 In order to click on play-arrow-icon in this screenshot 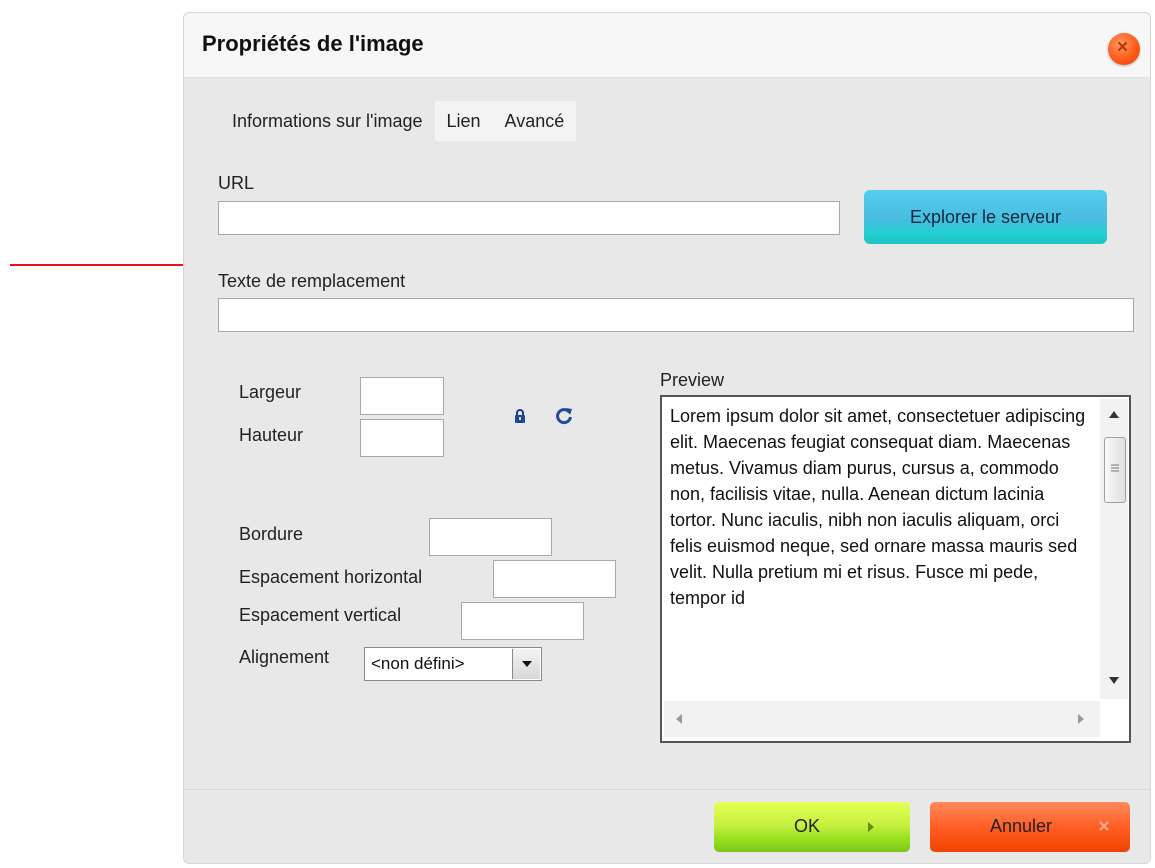, I will do `click(871, 827)`.